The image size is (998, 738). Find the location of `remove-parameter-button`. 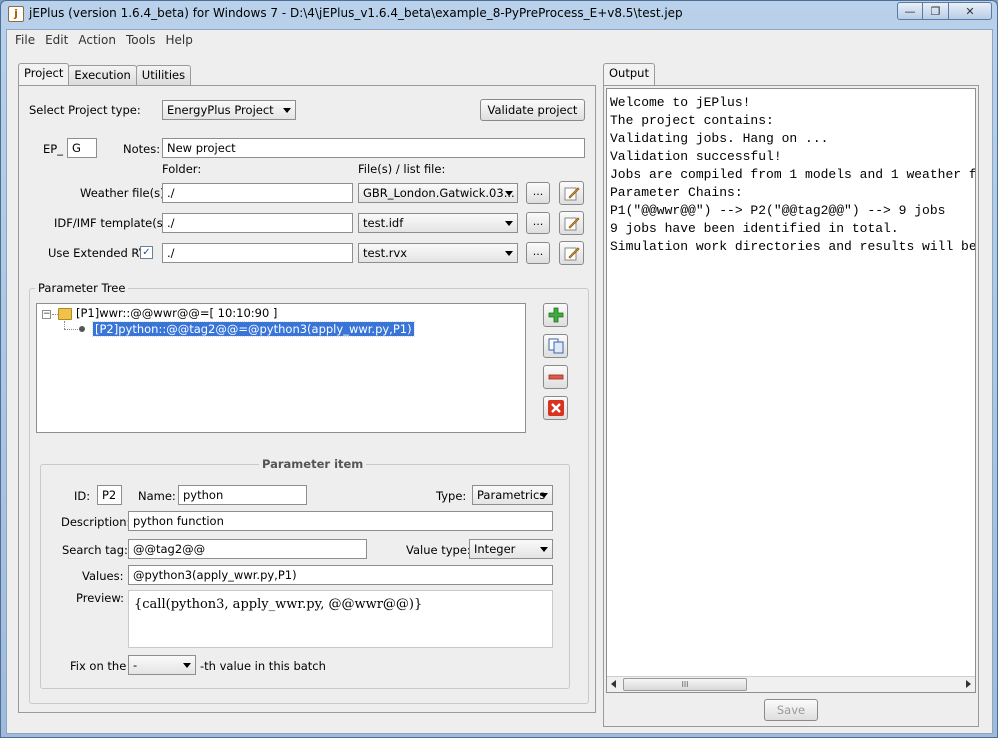

remove-parameter-button is located at coordinates (555, 377).